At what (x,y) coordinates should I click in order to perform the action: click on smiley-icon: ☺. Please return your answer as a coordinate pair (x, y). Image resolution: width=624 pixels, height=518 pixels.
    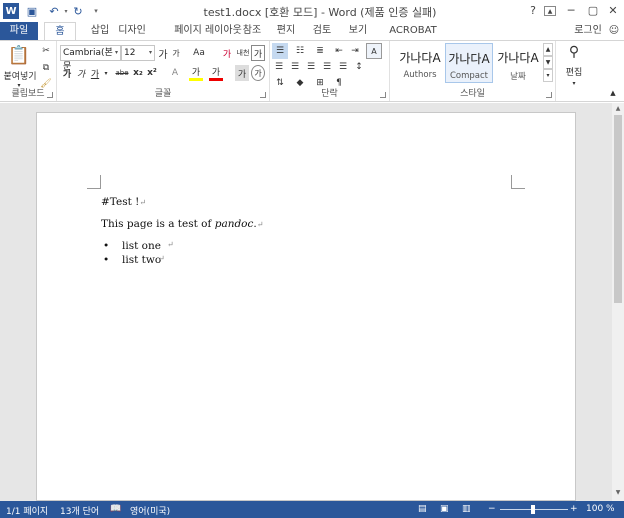
    Looking at the image, I should click on (614, 31).